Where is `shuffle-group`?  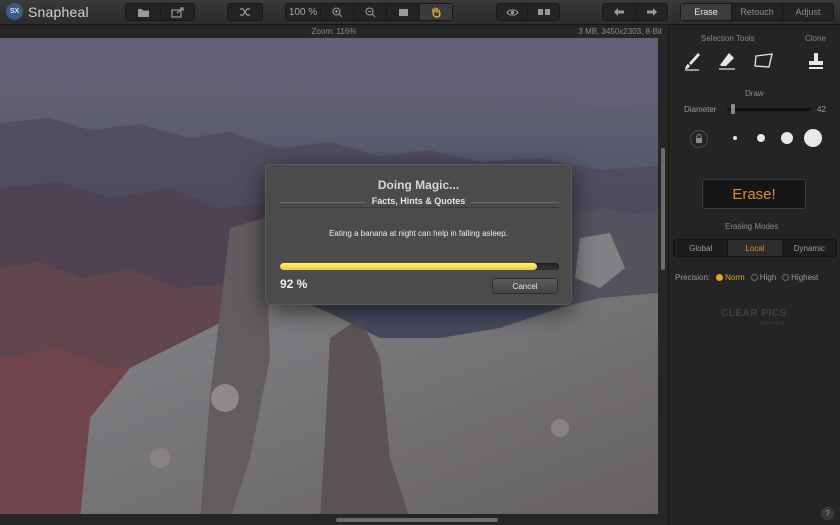
shuffle-group is located at coordinates (245, 12).